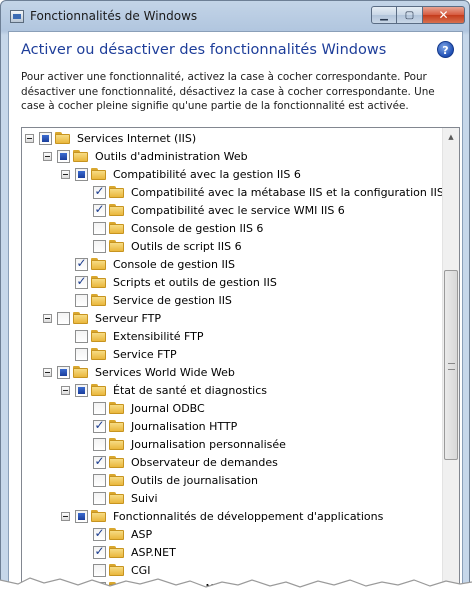  I want to click on tree-item: Services World Wide Web, so click(139, 372).